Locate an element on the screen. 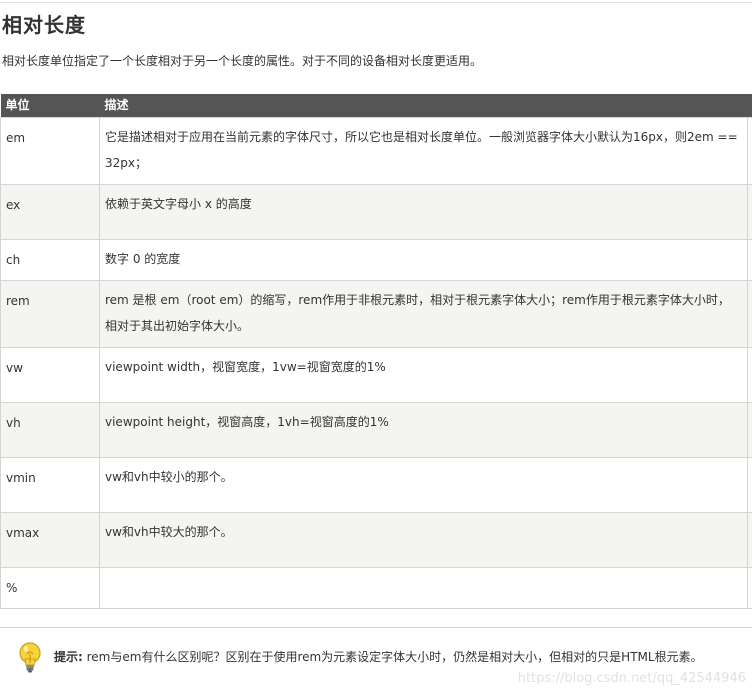 Image resolution: width=752 pixels, height=689 pixels. description-cell: viewpoint width，视窗宽度，1vw=视窗宽度的1% is located at coordinates (423, 375).